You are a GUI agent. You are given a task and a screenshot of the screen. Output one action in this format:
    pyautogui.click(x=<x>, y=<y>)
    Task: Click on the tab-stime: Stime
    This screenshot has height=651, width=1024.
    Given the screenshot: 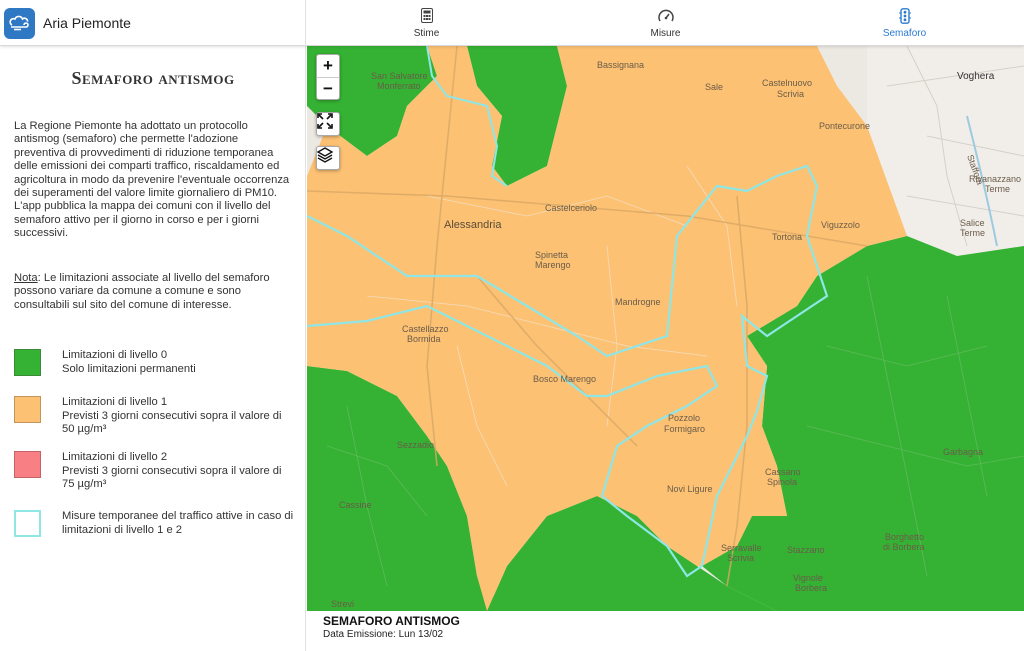 What is the action you would take?
    pyautogui.click(x=426, y=23)
    